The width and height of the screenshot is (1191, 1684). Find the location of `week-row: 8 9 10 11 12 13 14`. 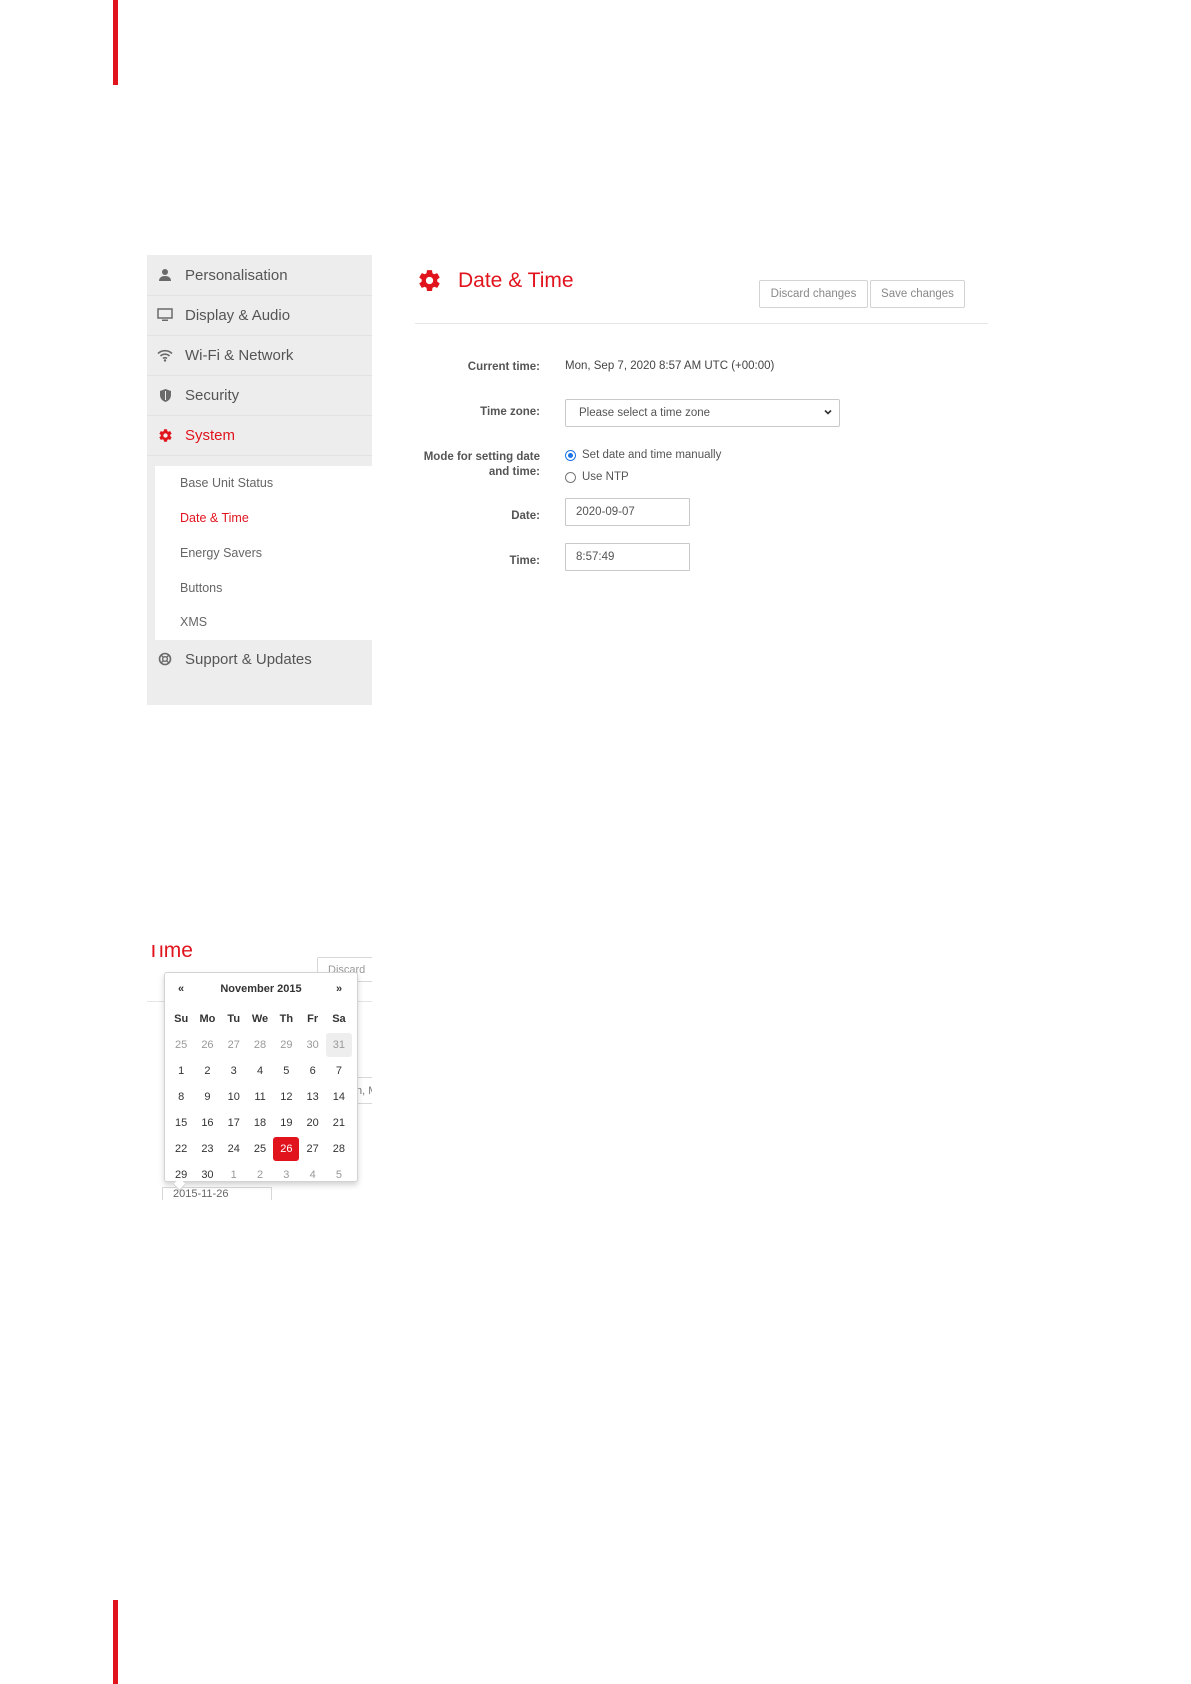

week-row: 8 9 10 11 12 13 14 is located at coordinates (260, 1098).